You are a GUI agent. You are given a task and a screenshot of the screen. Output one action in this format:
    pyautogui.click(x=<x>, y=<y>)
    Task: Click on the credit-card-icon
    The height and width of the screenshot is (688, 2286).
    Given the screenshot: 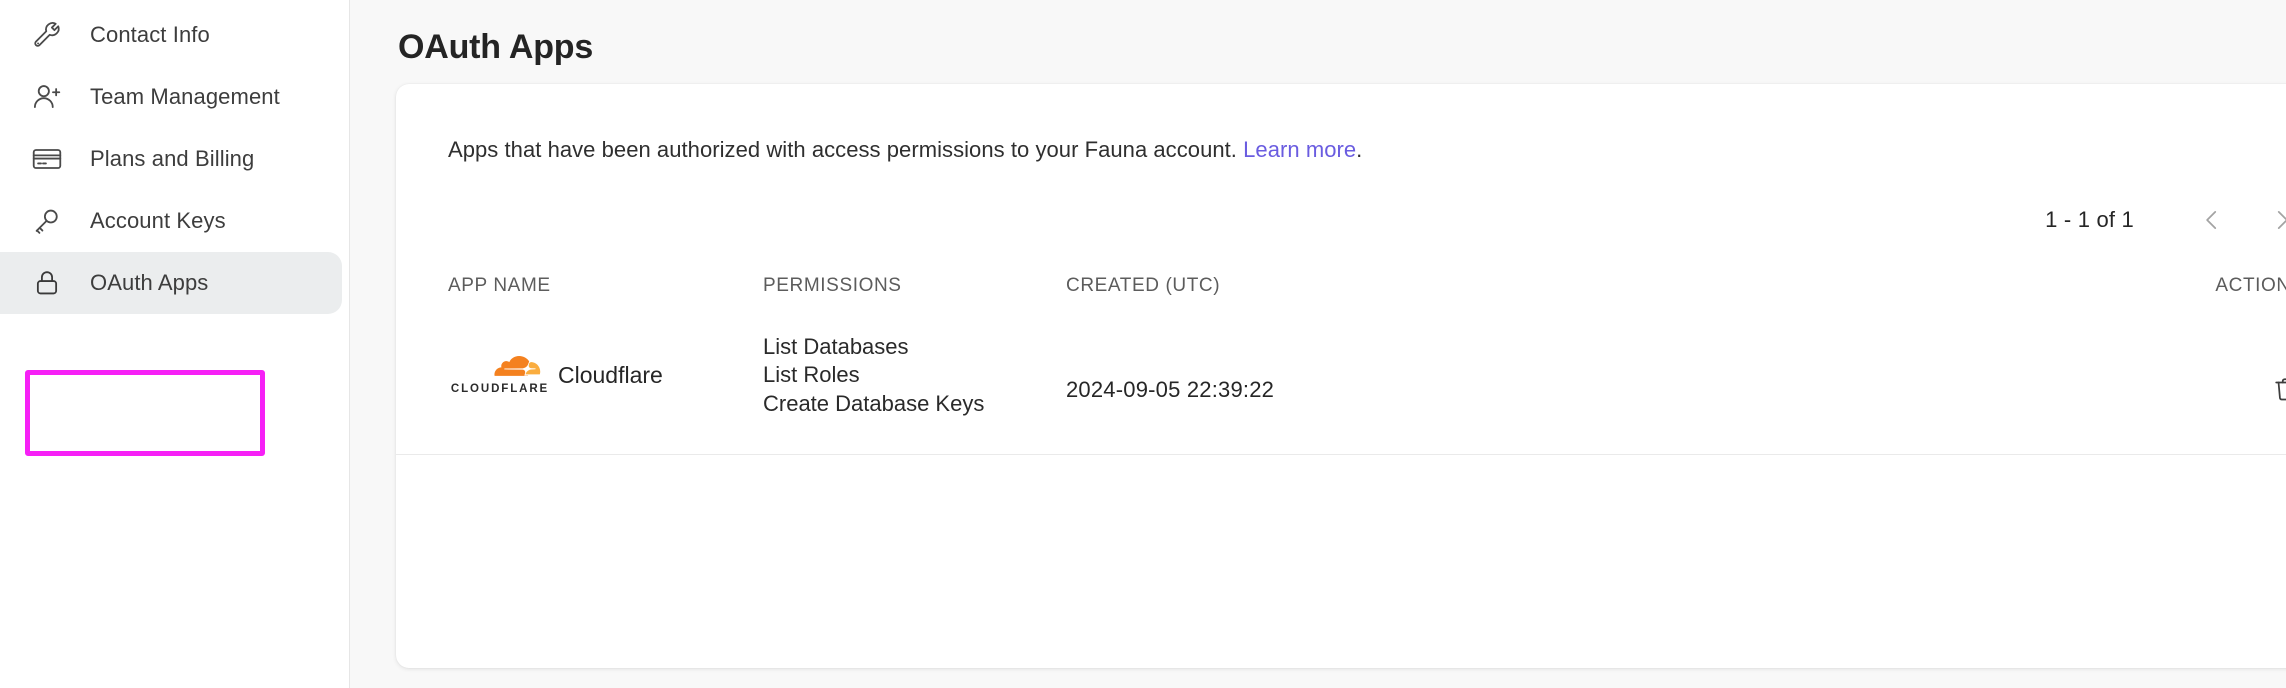 What is the action you would take?
    pyautogui.click(x=47, y=159)
    